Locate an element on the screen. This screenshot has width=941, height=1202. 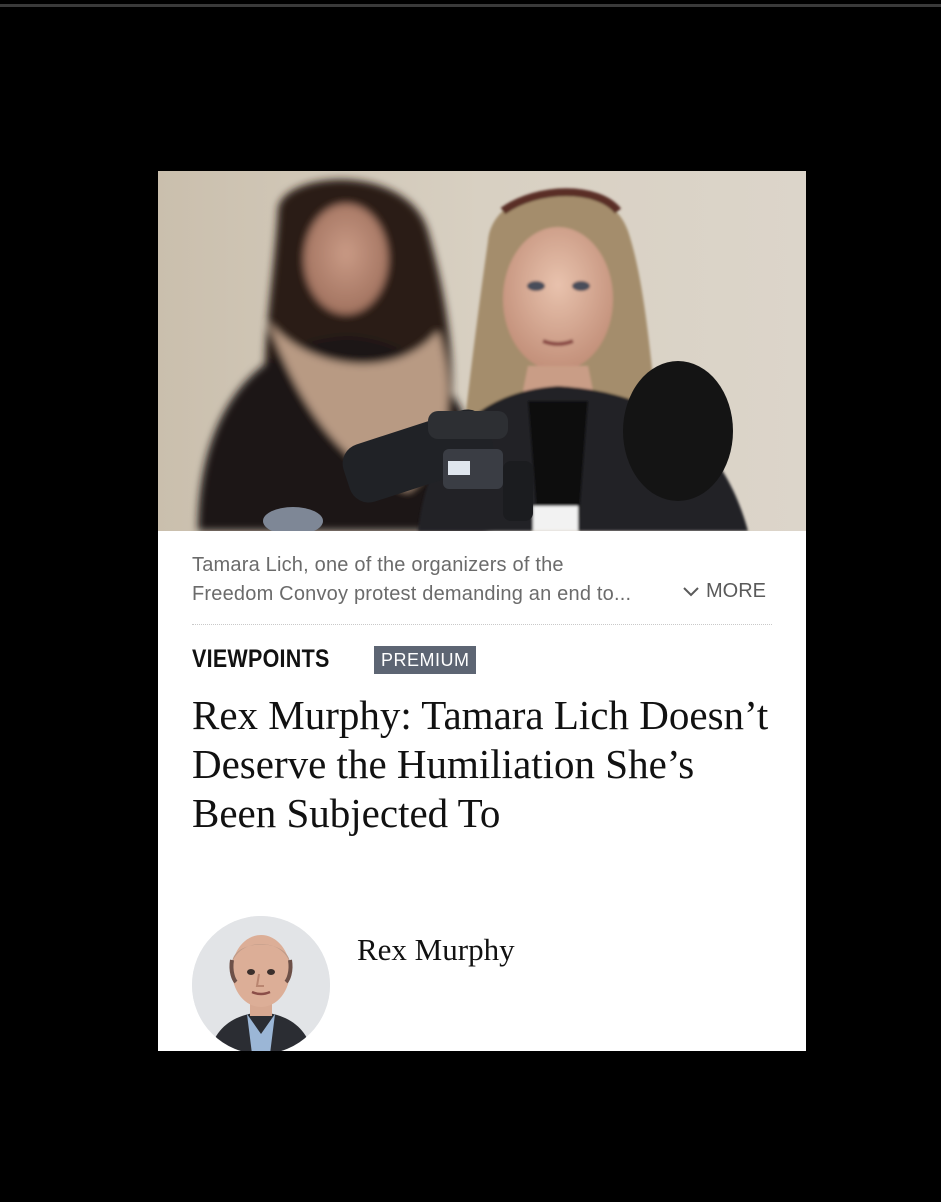
author-row: Rex Murphy is located at coordinates (487, 983).